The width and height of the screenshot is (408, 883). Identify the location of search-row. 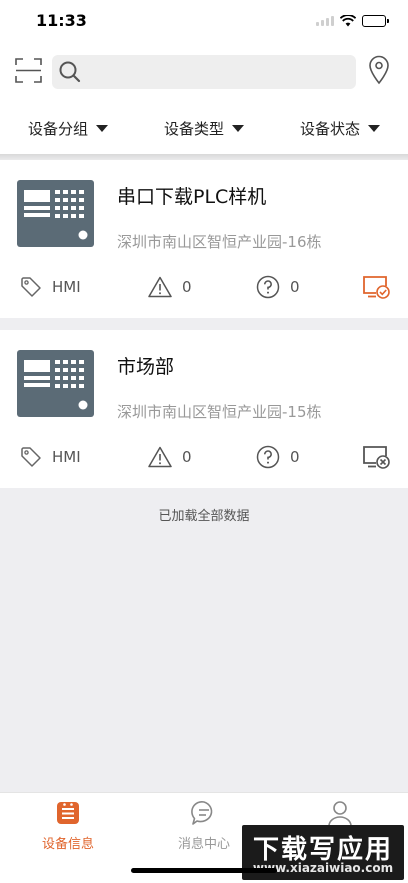
(204, 72).